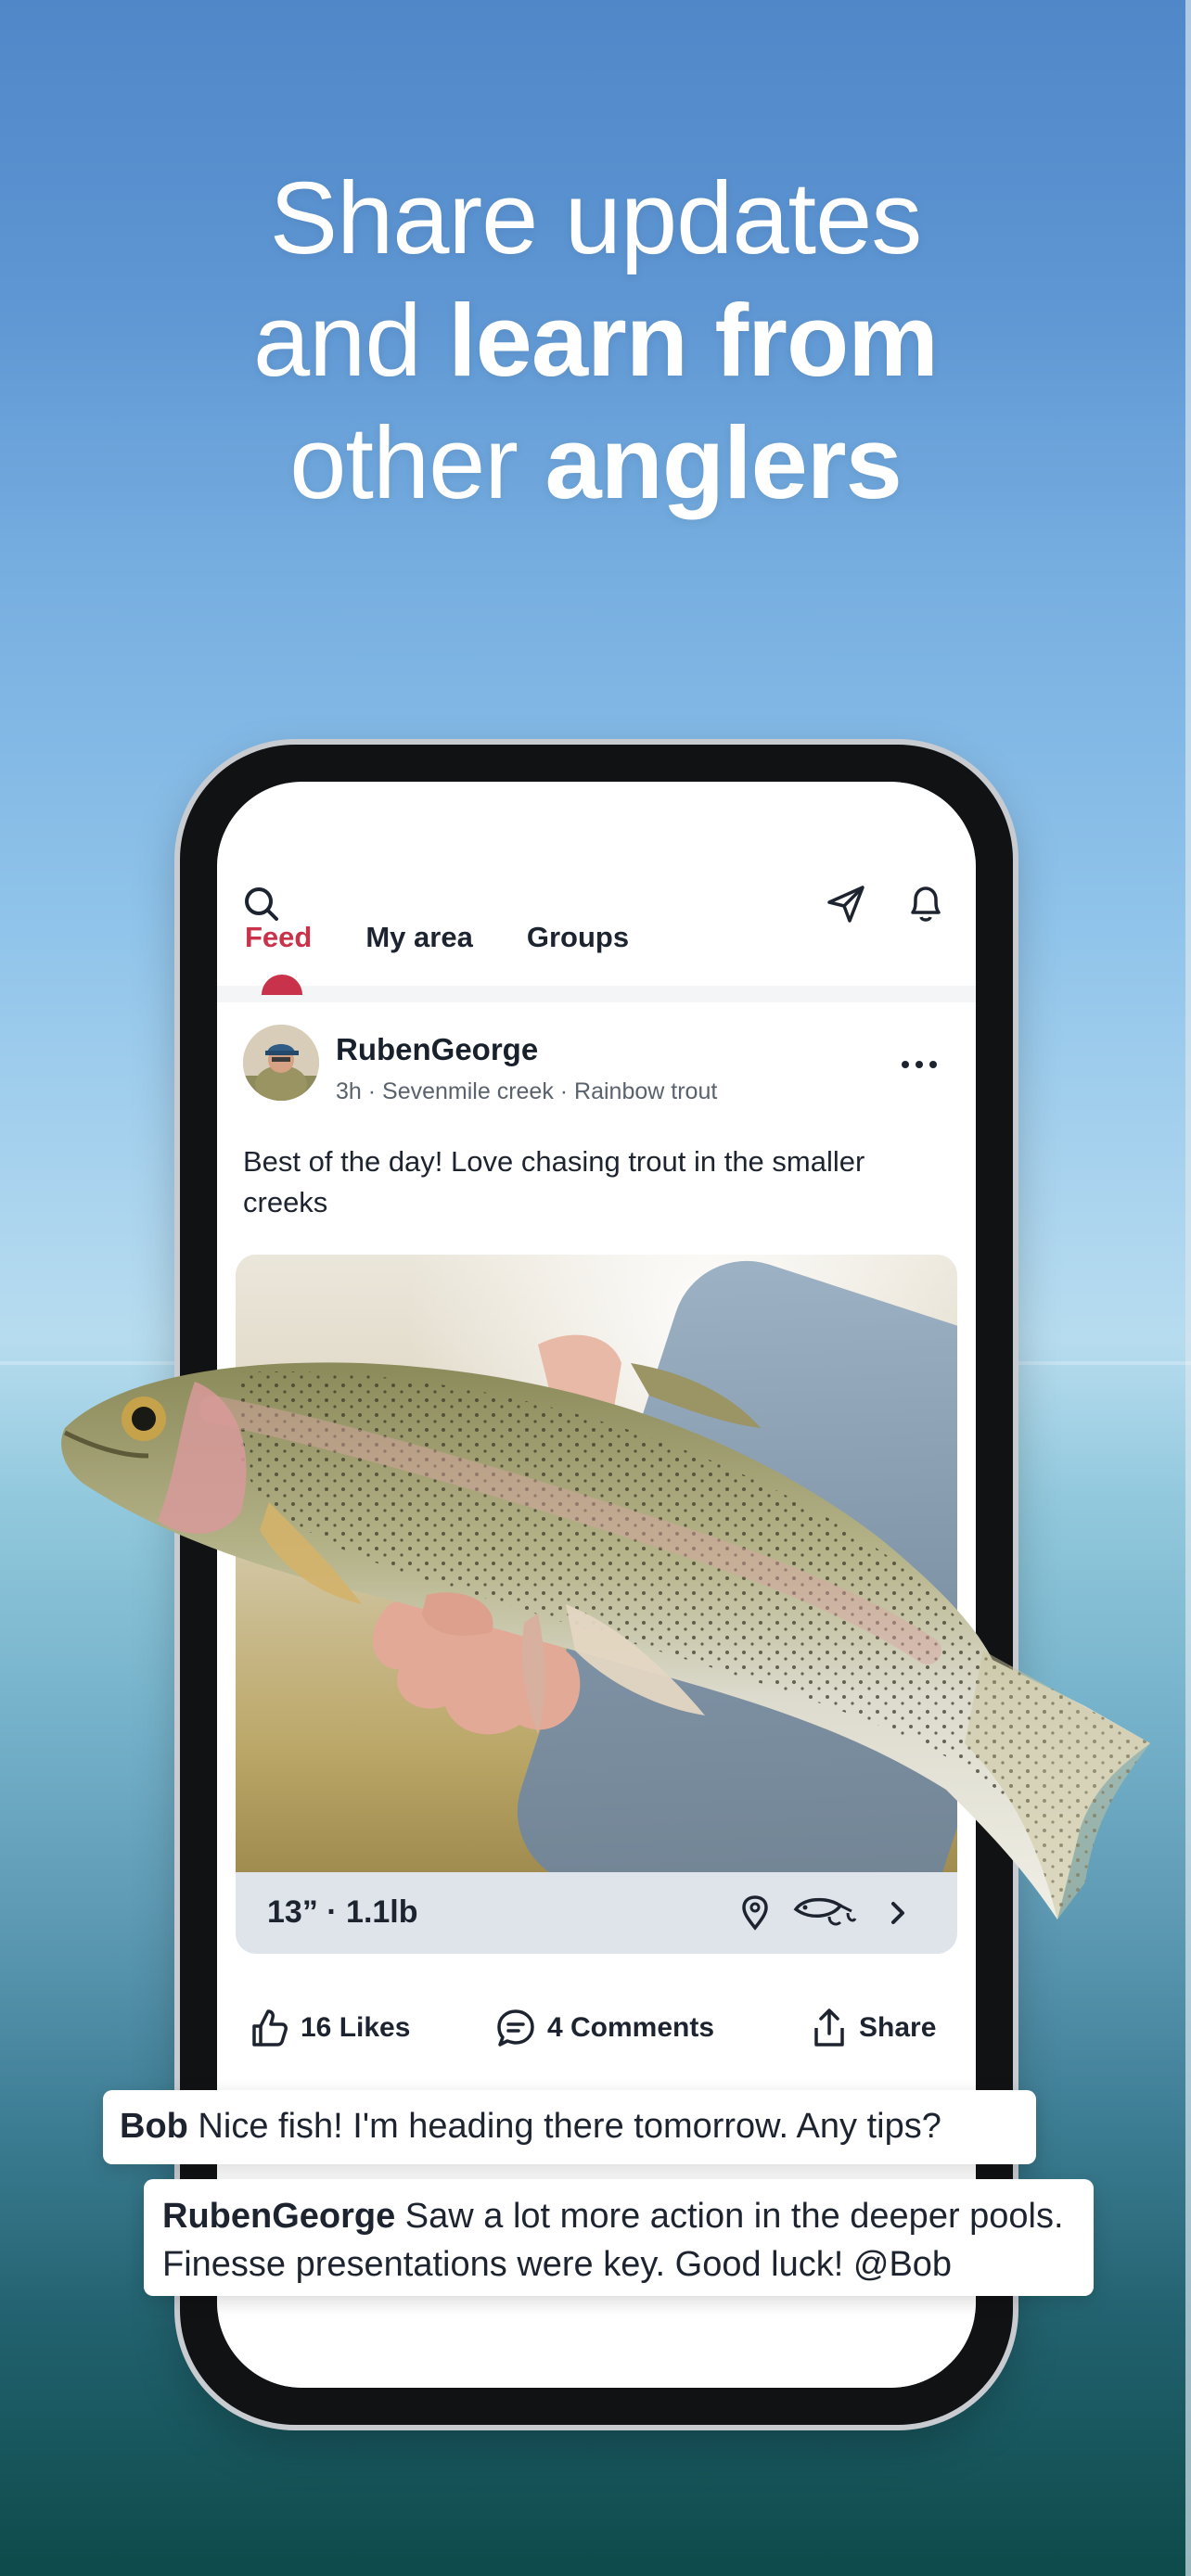 The width and height of the screenshot is (1191, 2576). Describe the element at coordinates (829, 2028) in the screenshot. I see `share-icon` at that location.